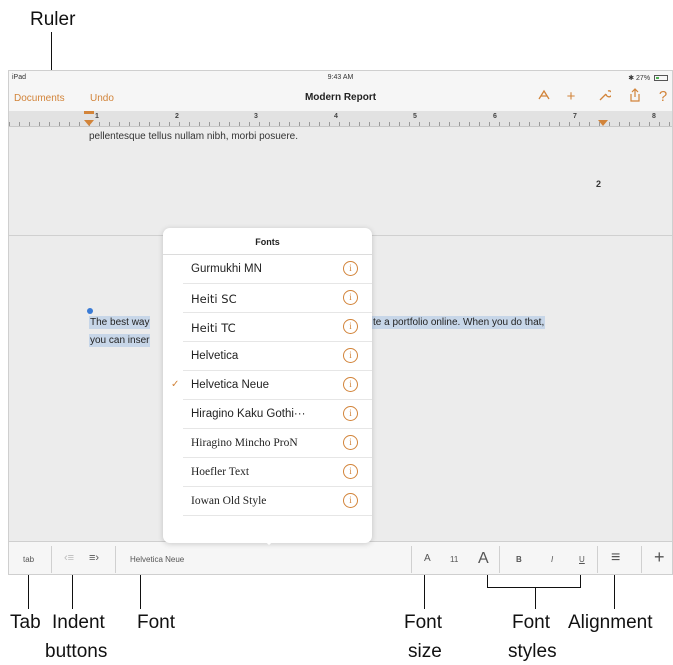  I want to click on callout-font-styles-2: styles, so click(532, 651).